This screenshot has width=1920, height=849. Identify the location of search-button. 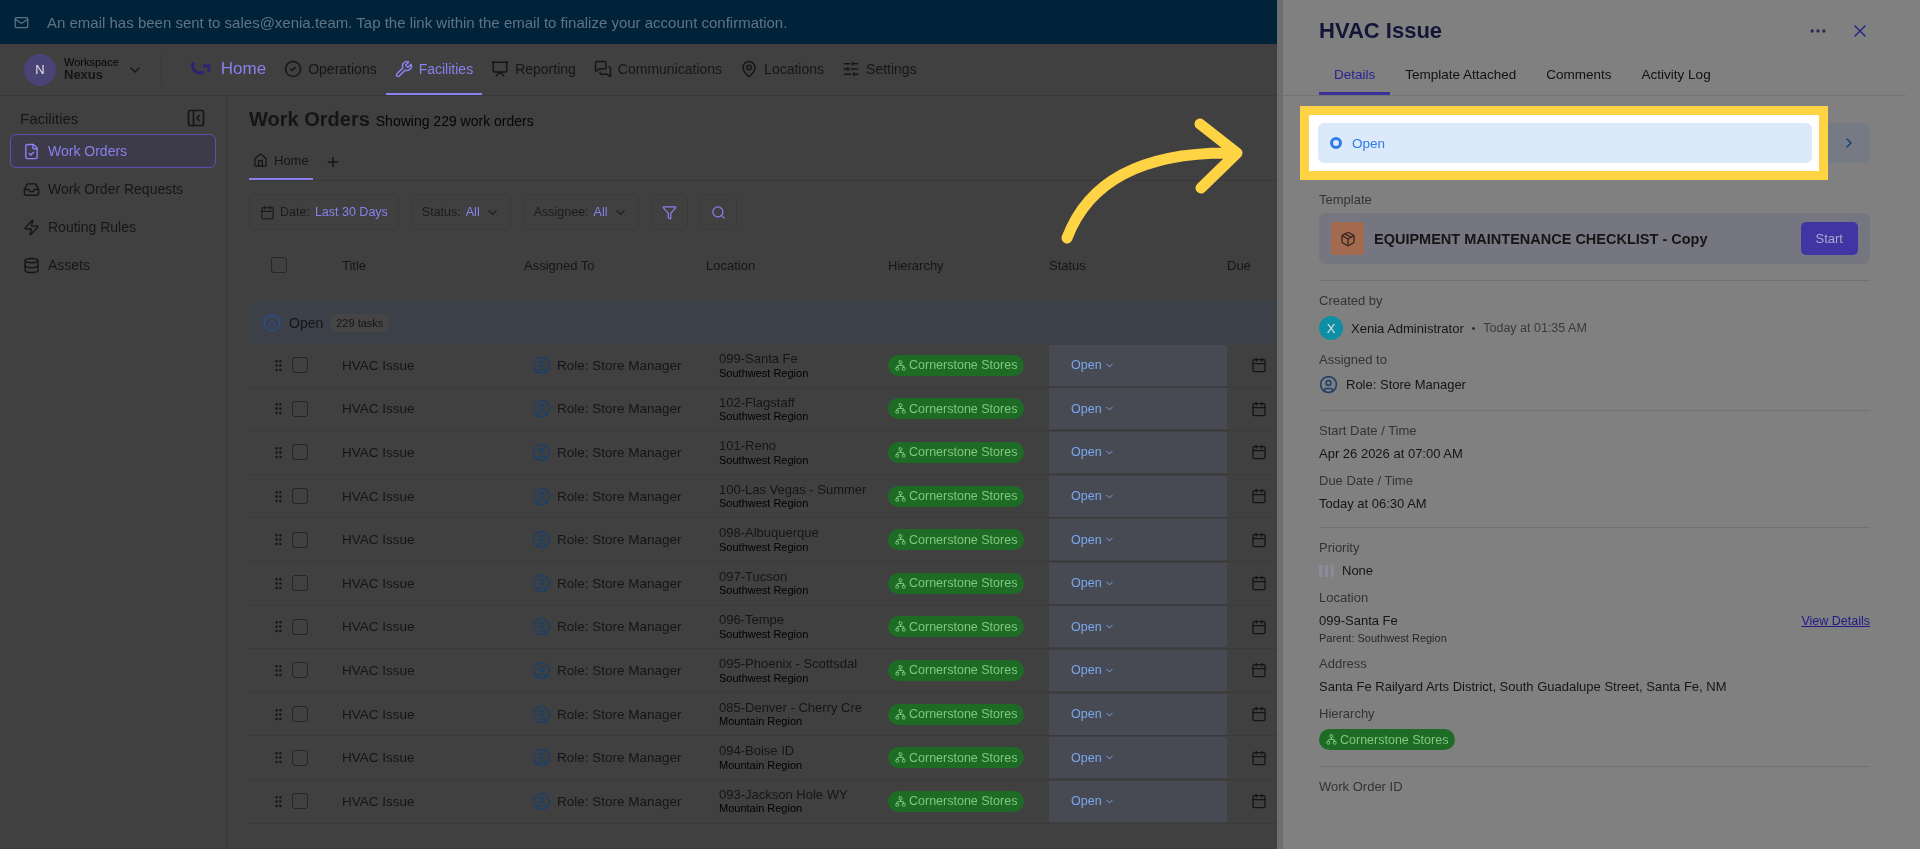
(718, 212).